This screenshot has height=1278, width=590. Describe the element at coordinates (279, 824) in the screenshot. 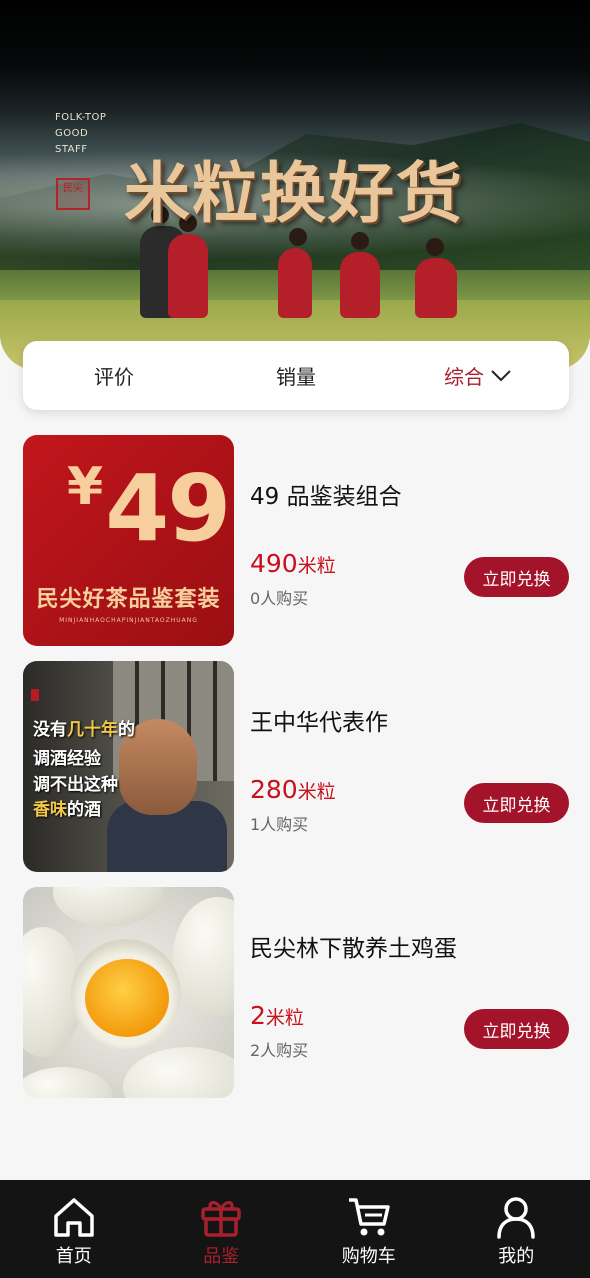

I see `sold-count: 1人购买` at that location.